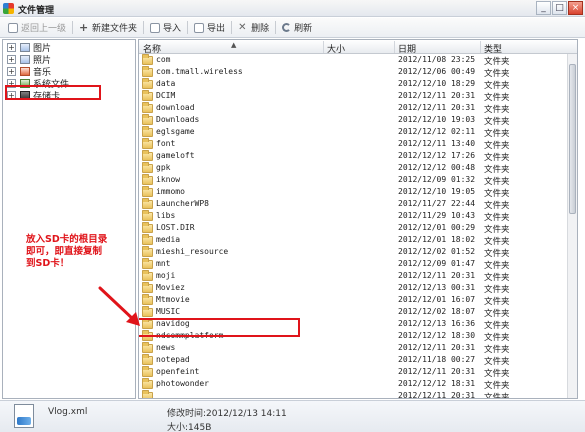  Describe the element at coordinates (437, 155) in the screenshot. I see `cell-date: 2012/12/12 17:26` at that location.